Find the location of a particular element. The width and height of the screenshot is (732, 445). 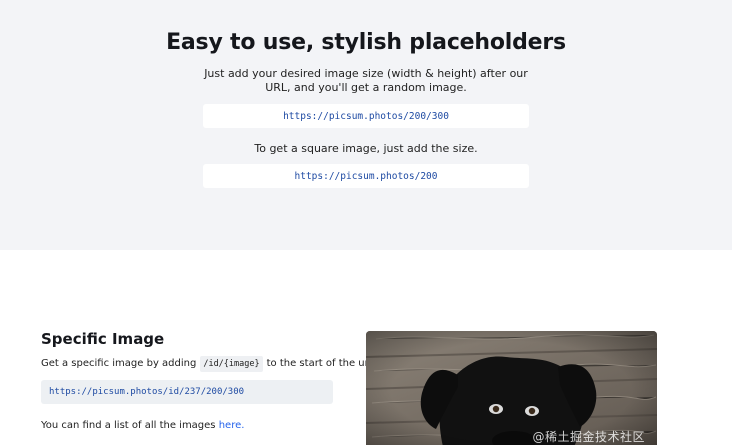

square-url-box: https://picsum.photos/200 is located at coordinates (366, 176).